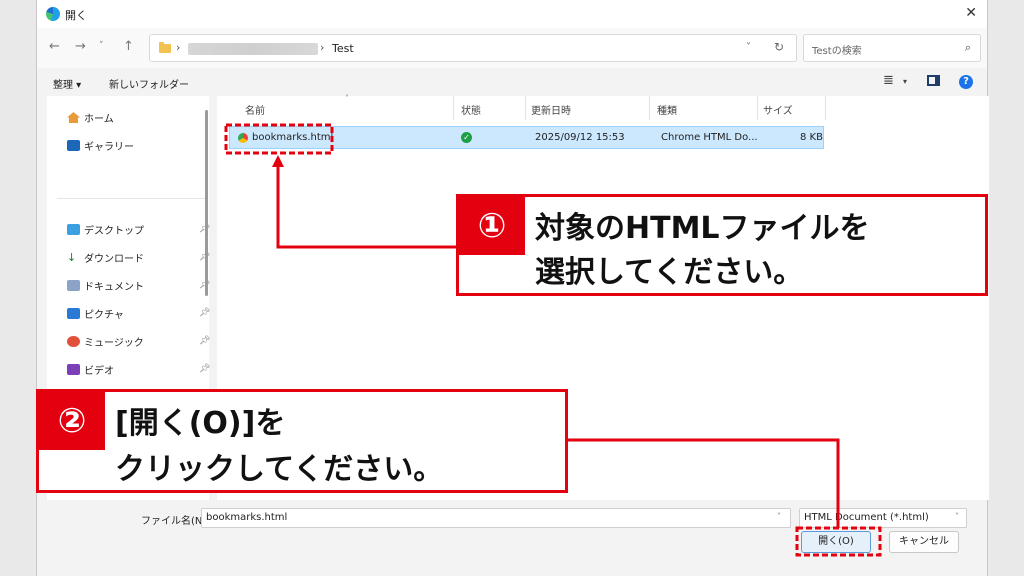 The image size is (1024, 576). What do you see at coordinates (149, 83) in the screenshot?
I see `new-folder-button: 新しいフォルダー` at bounding box center [149, 83].